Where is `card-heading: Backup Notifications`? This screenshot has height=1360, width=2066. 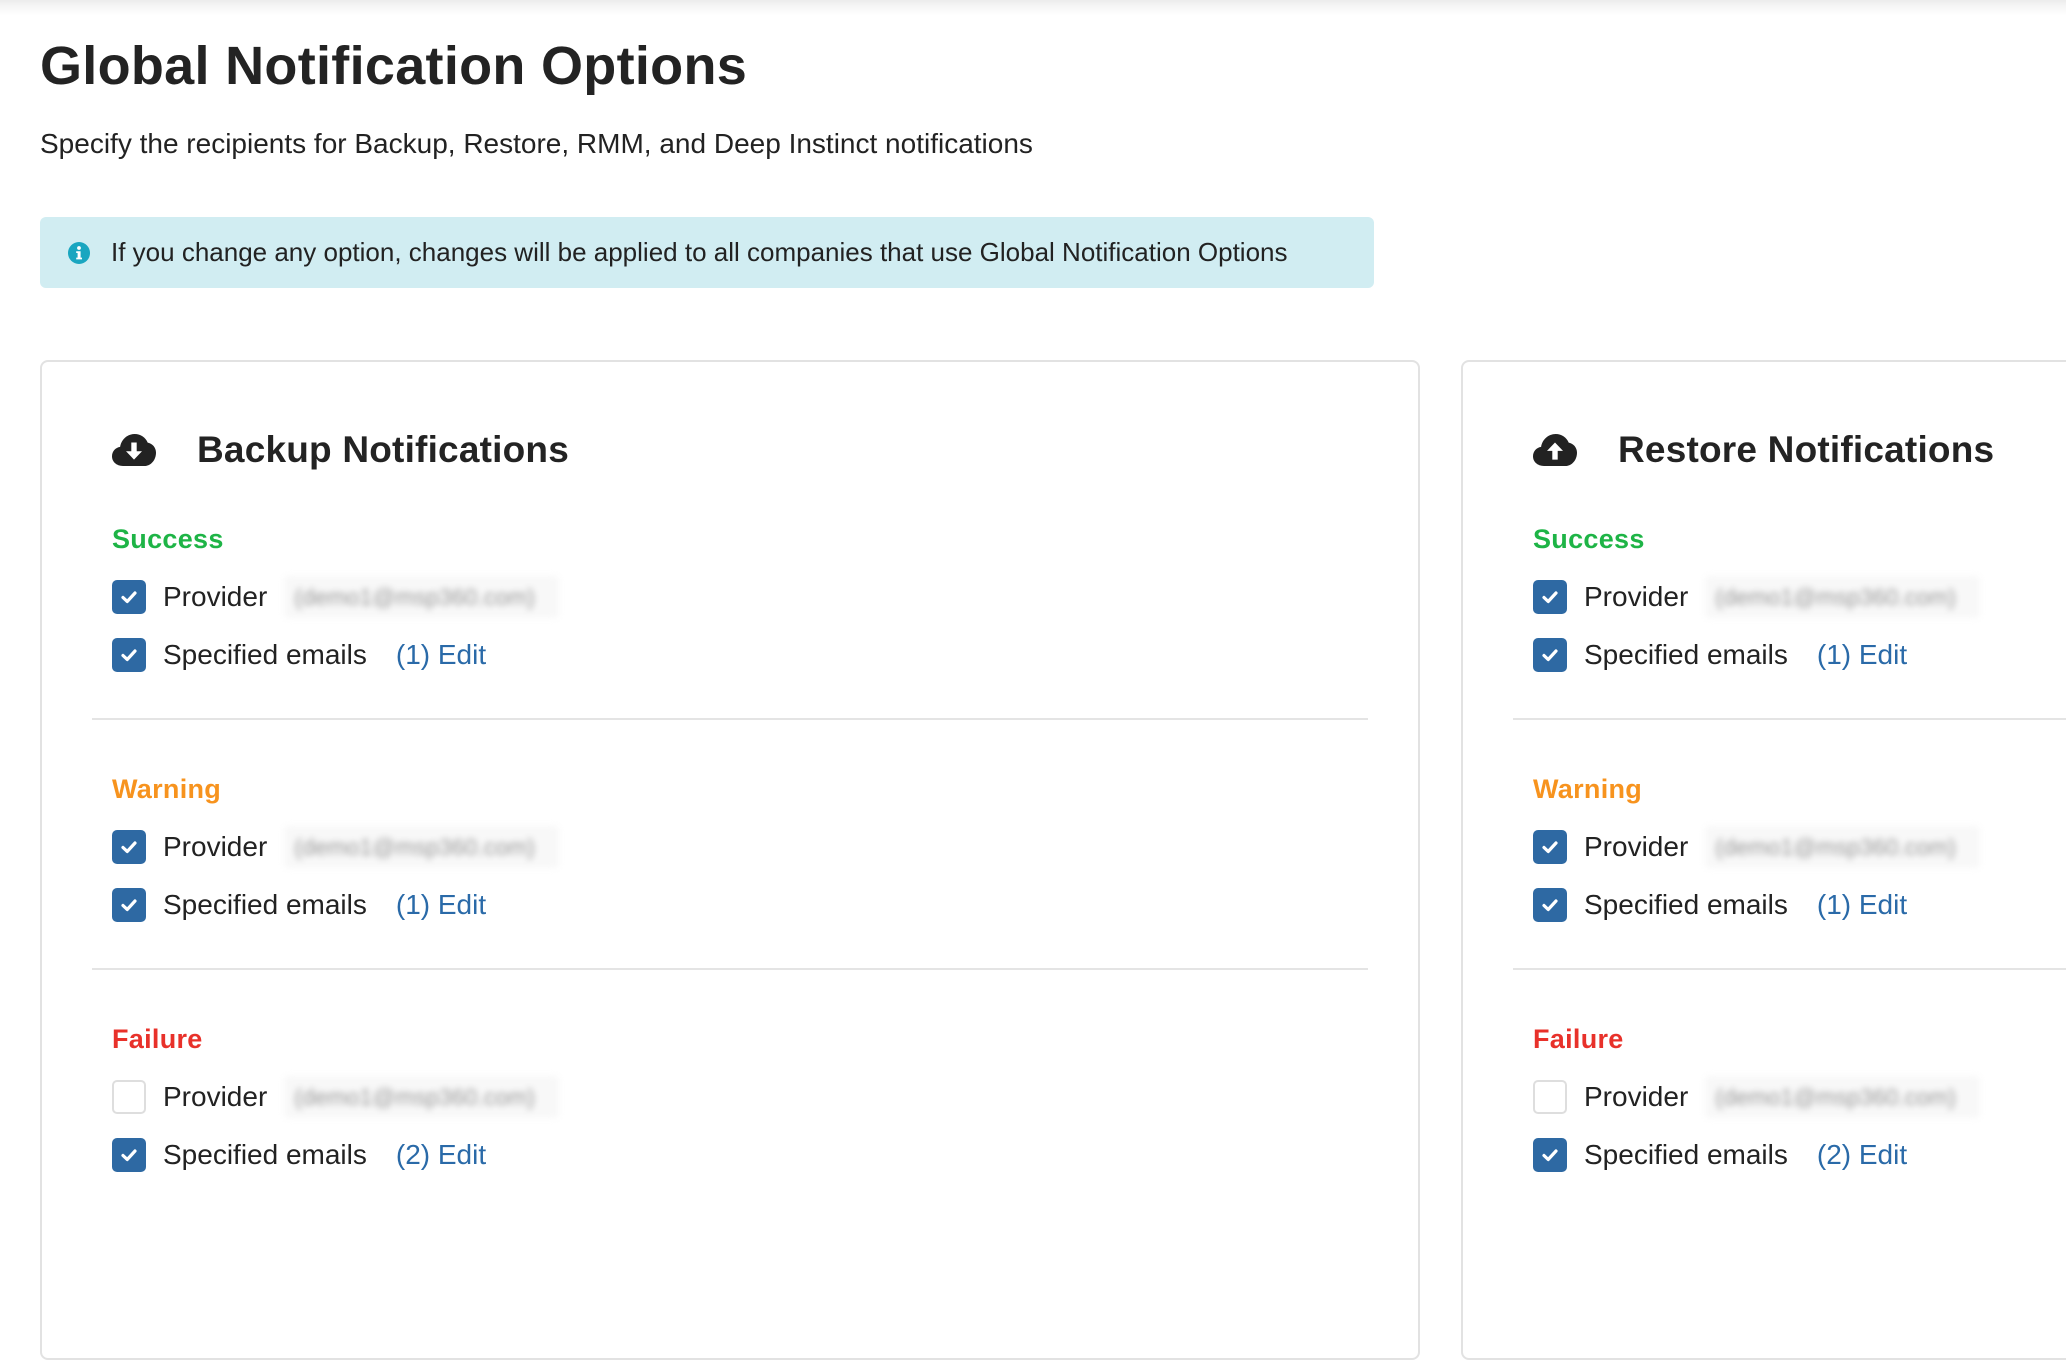 card-heading: Backup Notifications is located at coordinates (730, 450).